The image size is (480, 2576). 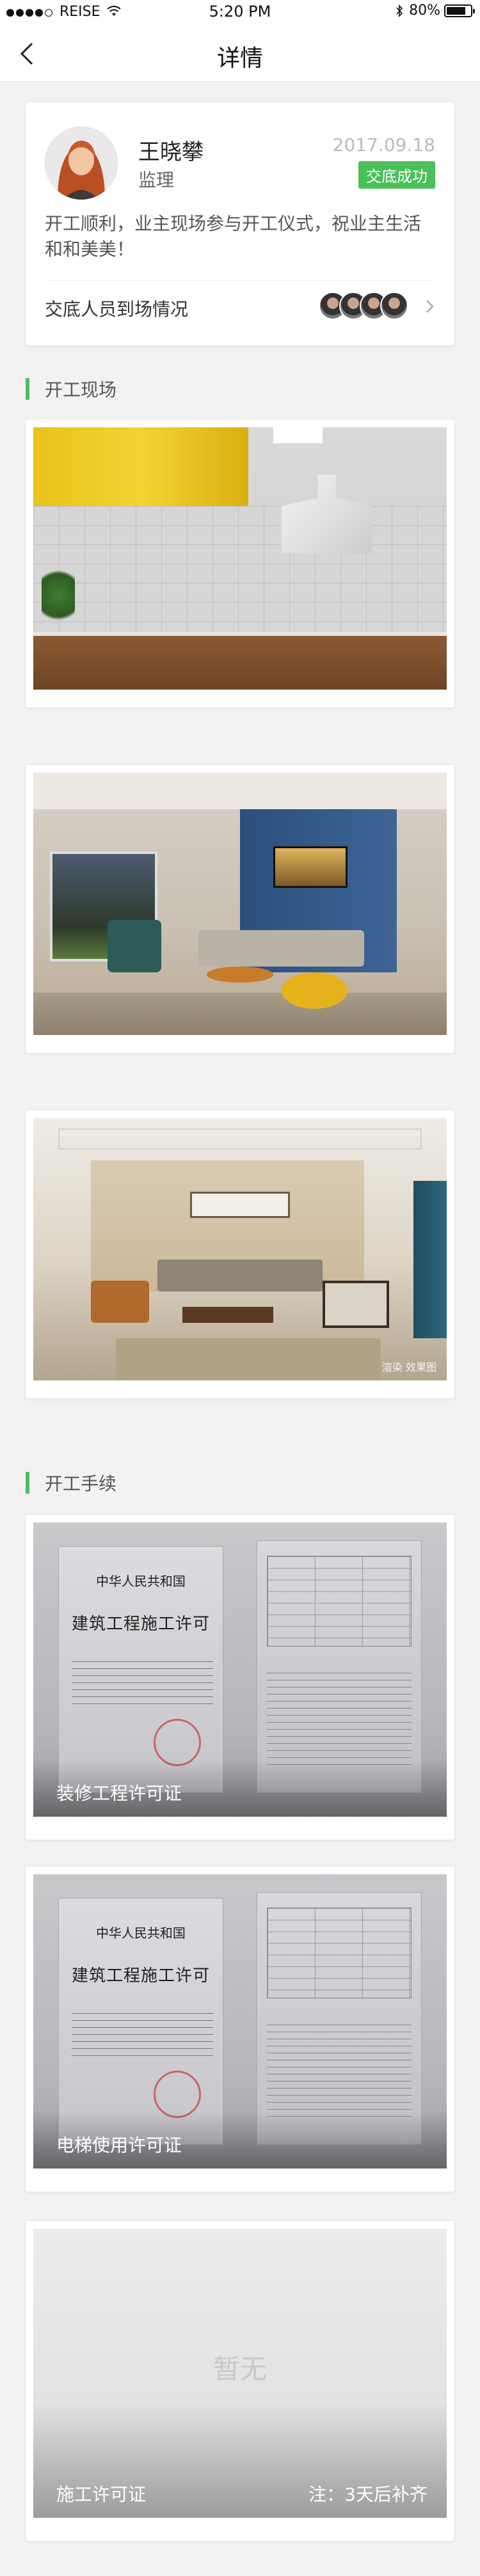 What do you see at coordinates (239, 2369) in the screenshot?
I see `empty-text: 暂无` at bounding box center [239, 2369].